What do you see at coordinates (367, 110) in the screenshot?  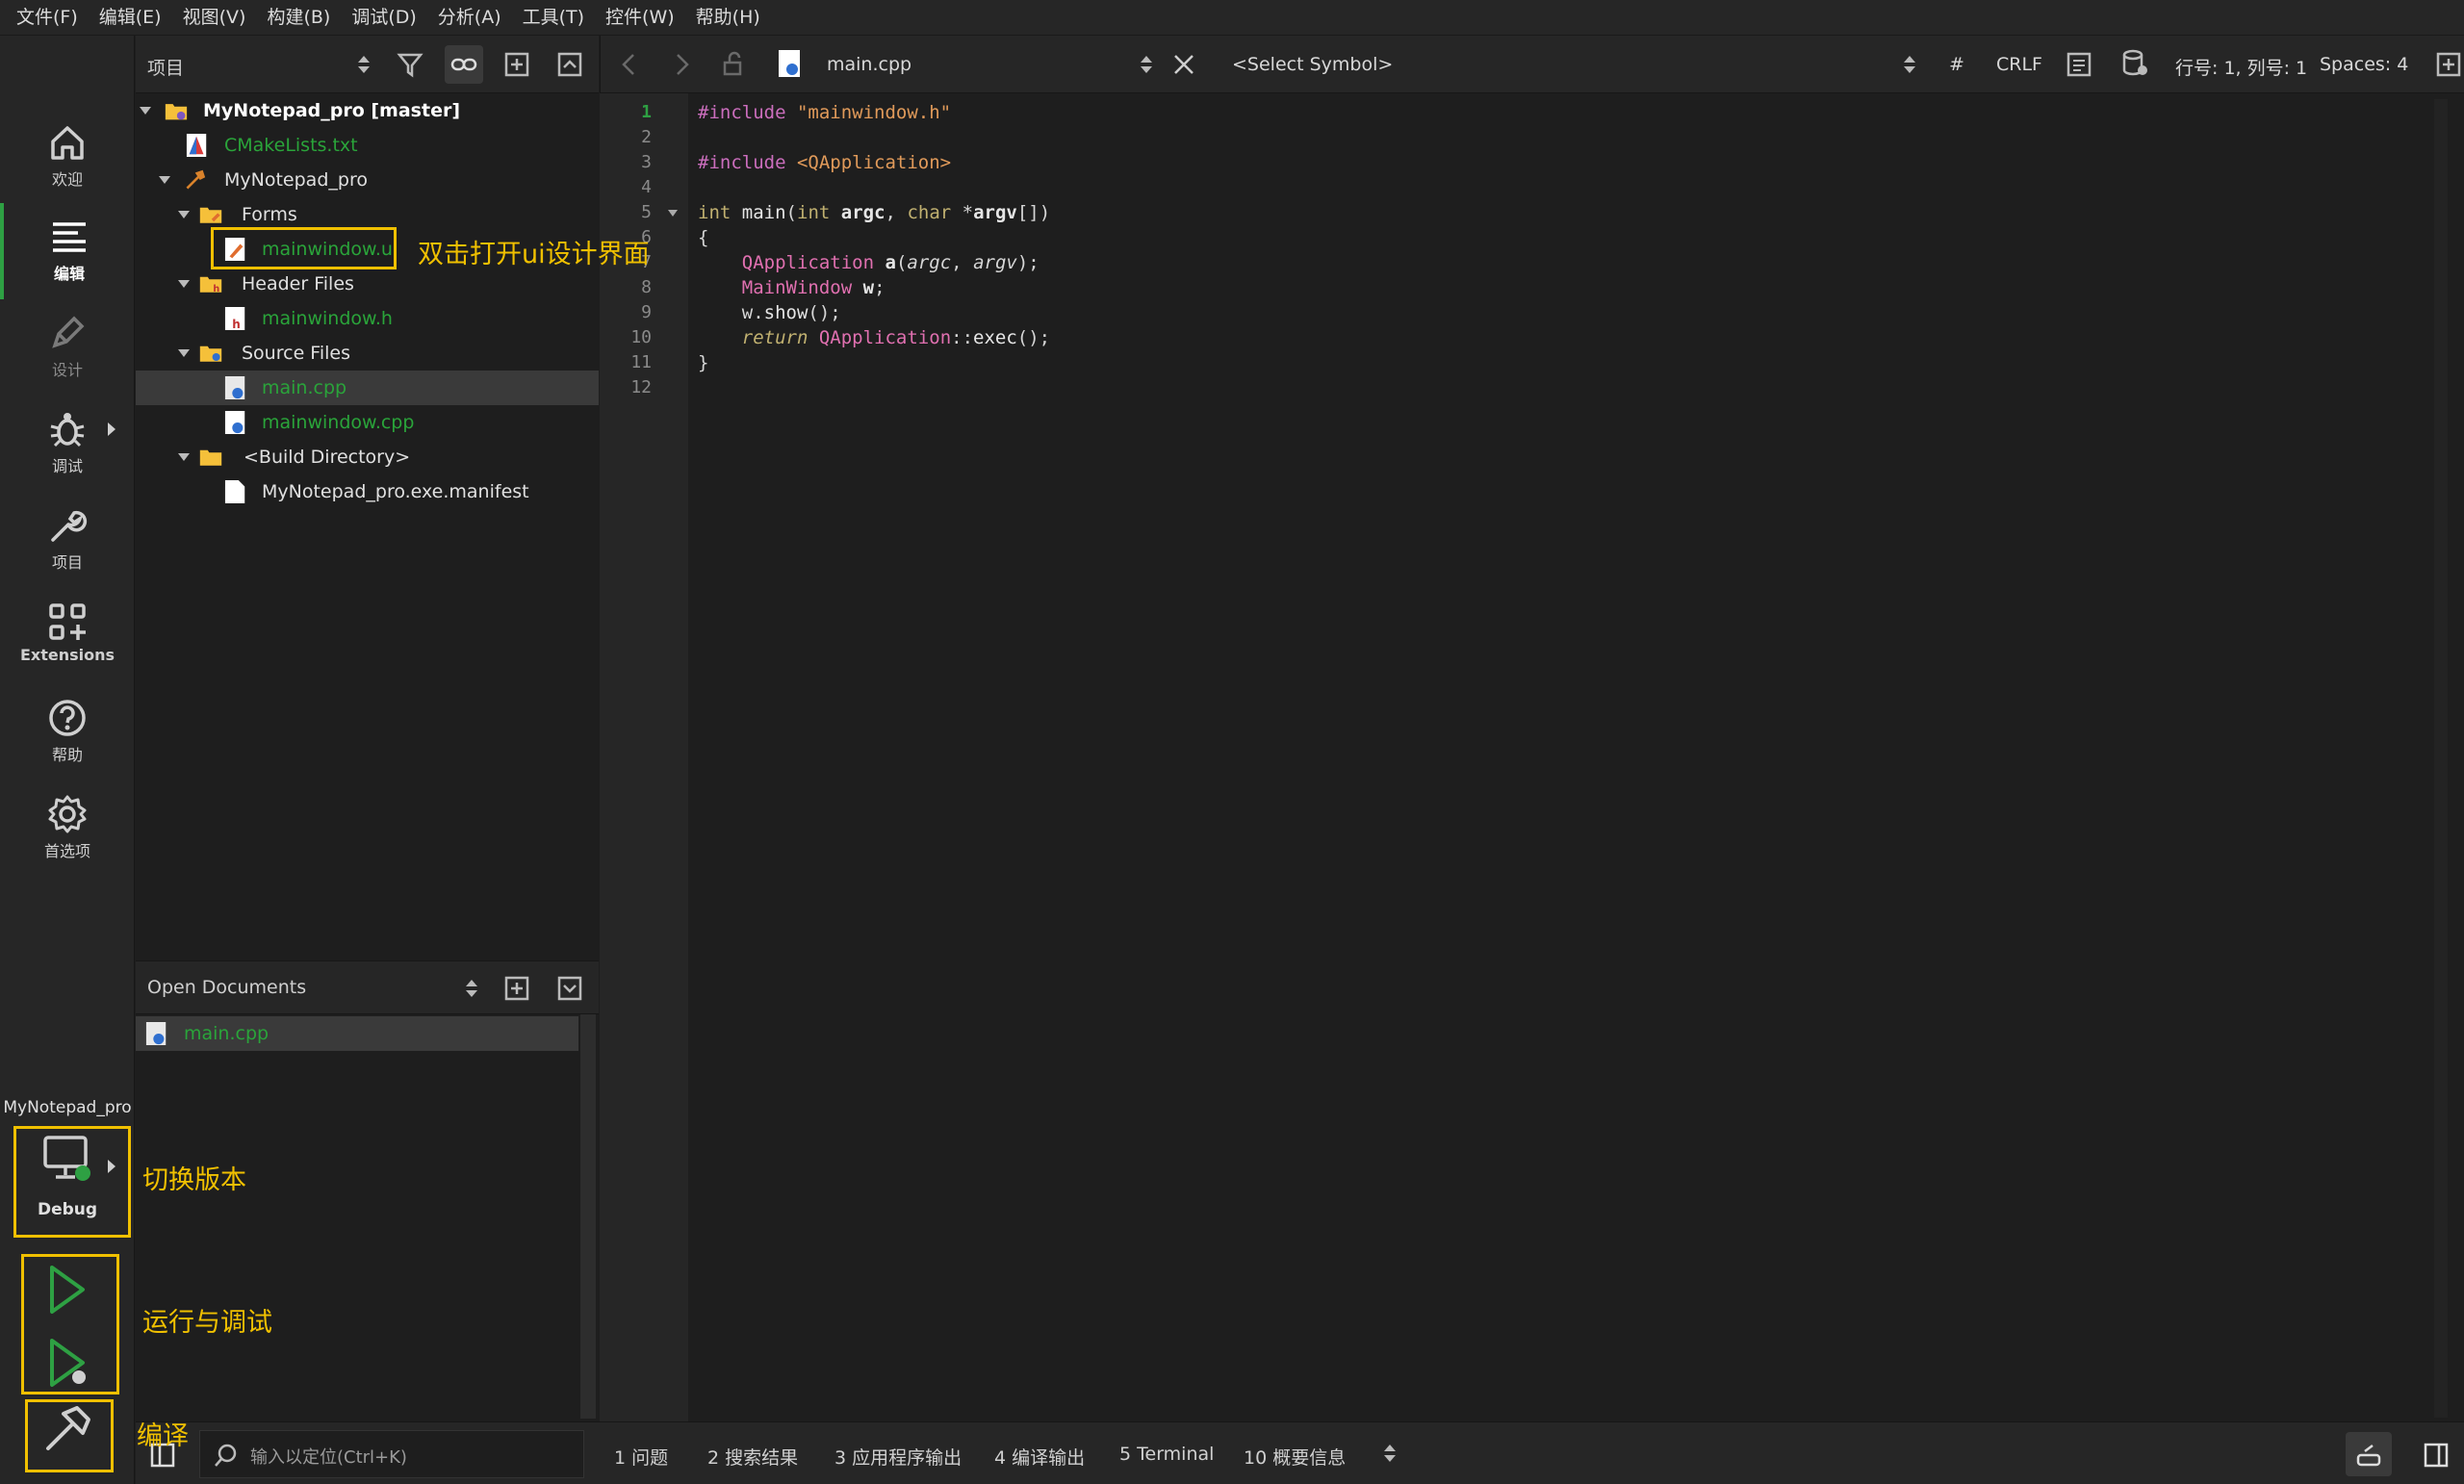 I see `tree-item-project-root: MyNotepad_pro [master]` at bounding box center [367, 110].